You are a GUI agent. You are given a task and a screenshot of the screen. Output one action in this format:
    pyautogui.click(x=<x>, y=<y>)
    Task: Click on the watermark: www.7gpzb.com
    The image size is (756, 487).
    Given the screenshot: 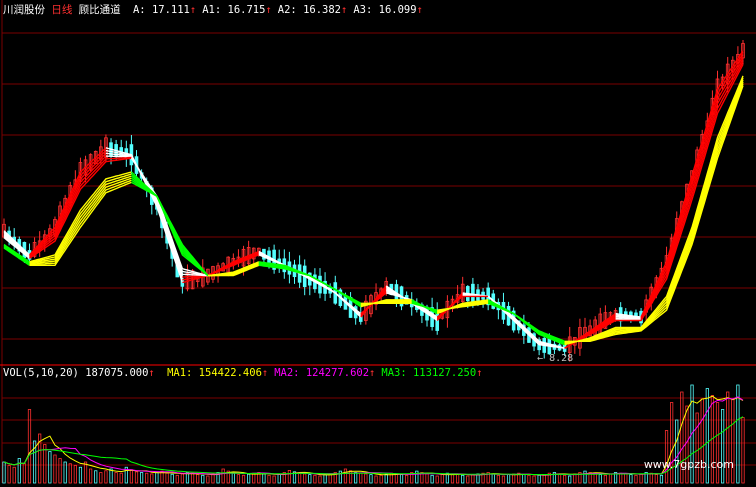 What is the action you would take?
    pyautogui.click(x=688, y=464)
    